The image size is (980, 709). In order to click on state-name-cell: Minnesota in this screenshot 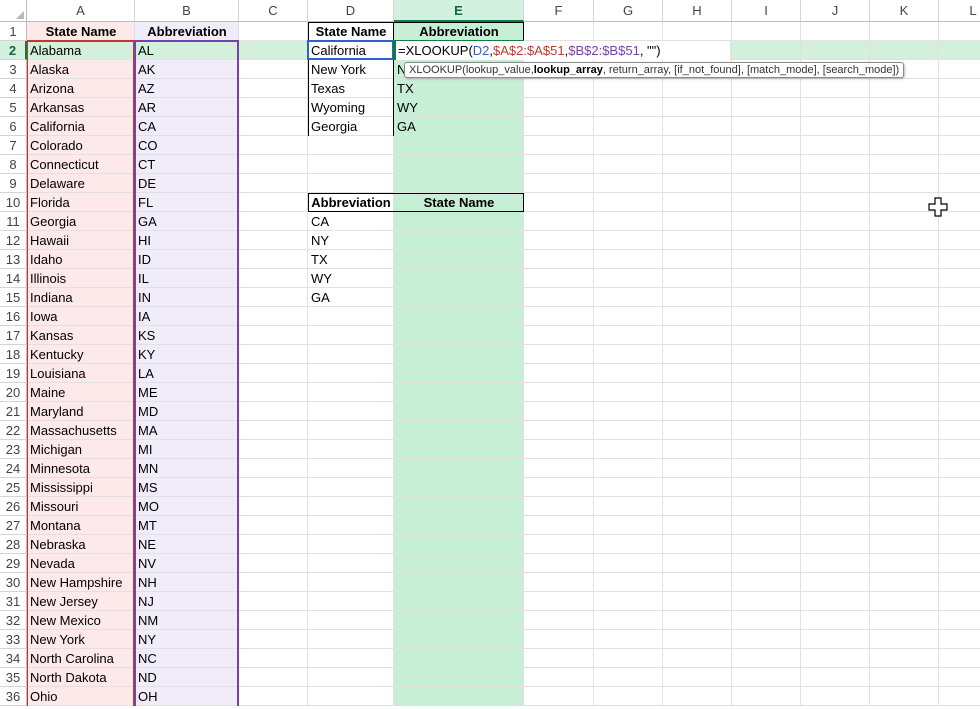, I will do `click(81, 468)`.